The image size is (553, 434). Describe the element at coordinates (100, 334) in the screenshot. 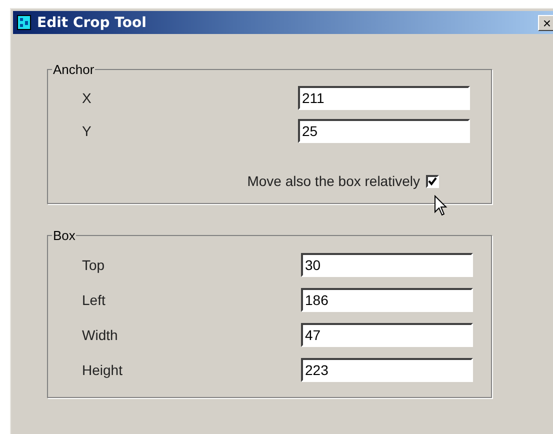

I see `field-label: Width` at that location.